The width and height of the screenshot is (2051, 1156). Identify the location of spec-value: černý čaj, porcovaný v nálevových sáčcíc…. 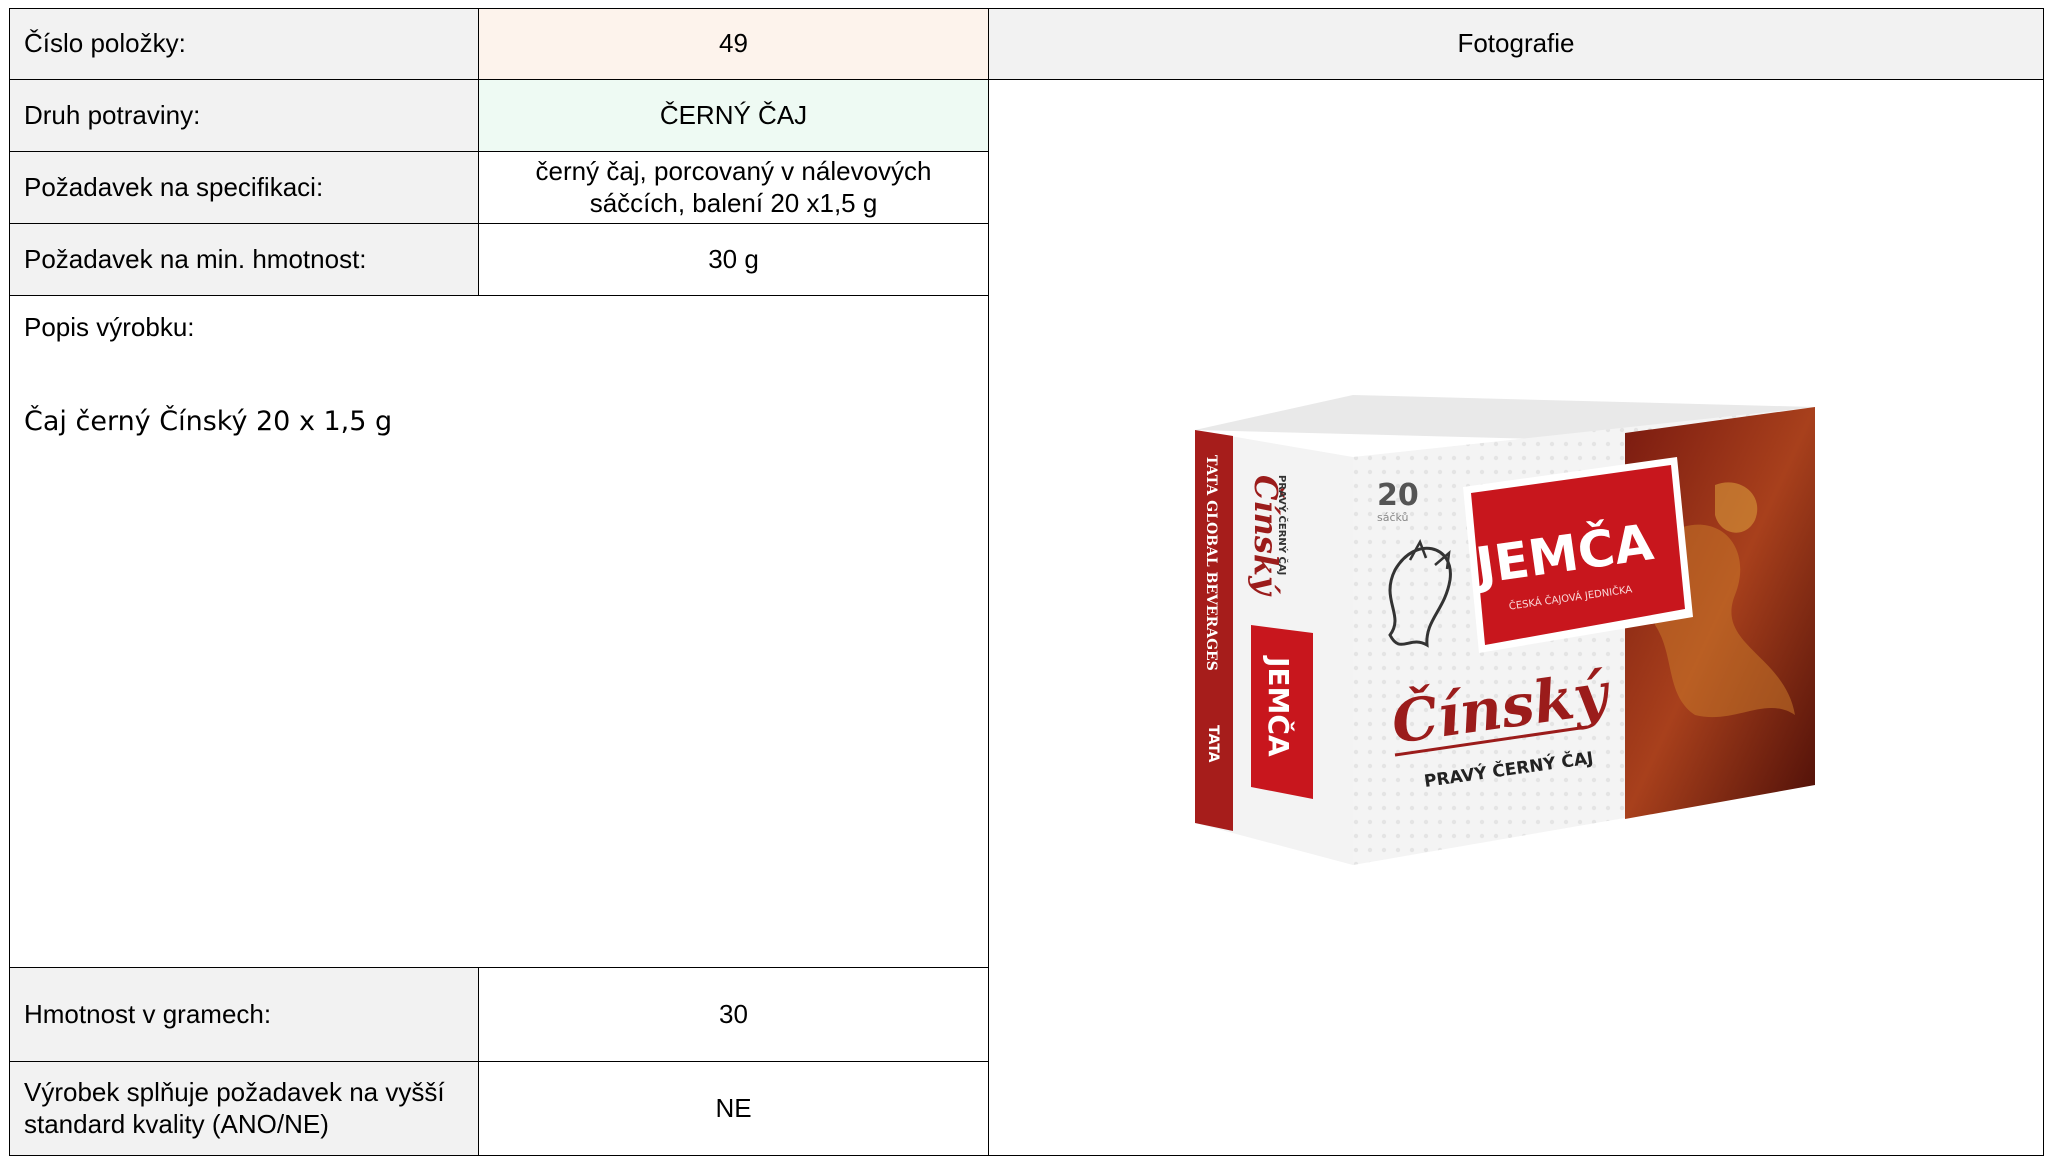
(733, 187).